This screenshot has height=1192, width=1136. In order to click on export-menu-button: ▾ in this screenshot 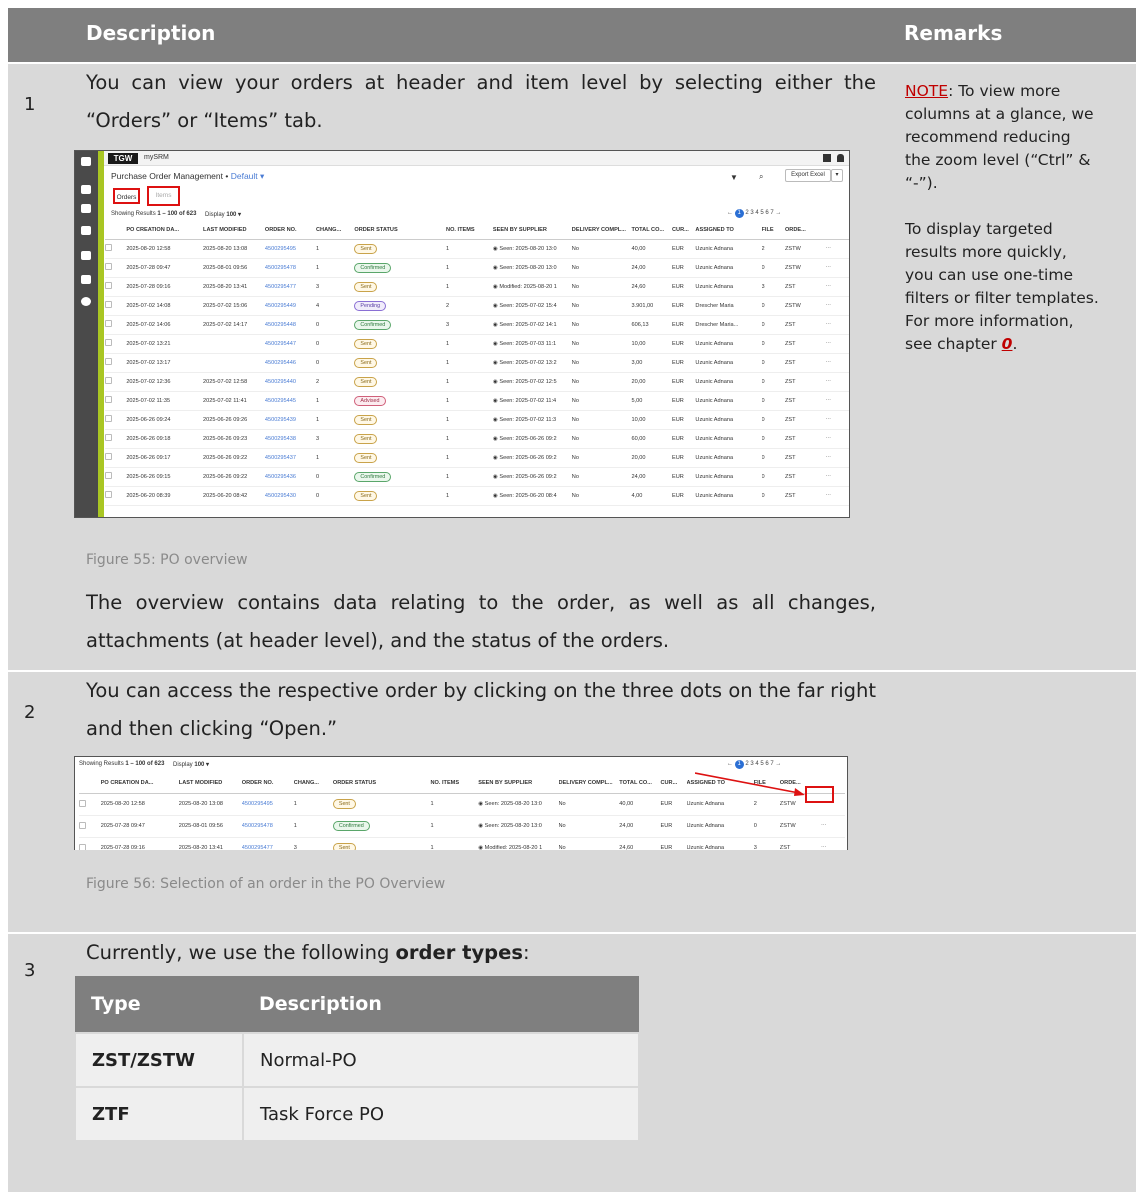, I will do `click(837, 175)`.